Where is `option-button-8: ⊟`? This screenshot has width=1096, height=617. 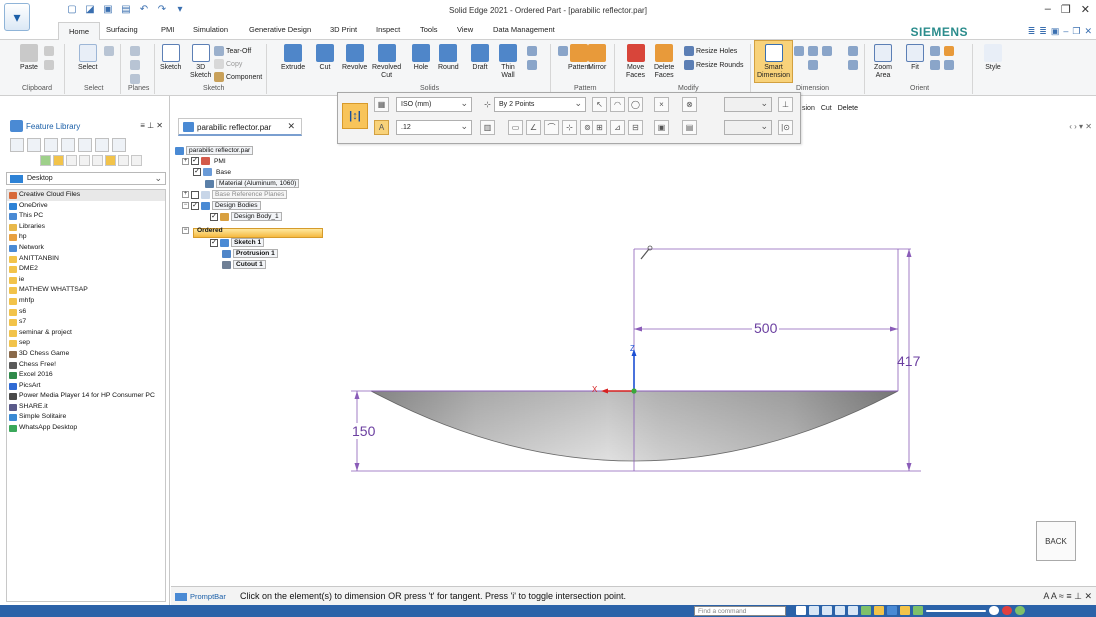
option-button-8: ⊟ is located at coordinates (635, 127).